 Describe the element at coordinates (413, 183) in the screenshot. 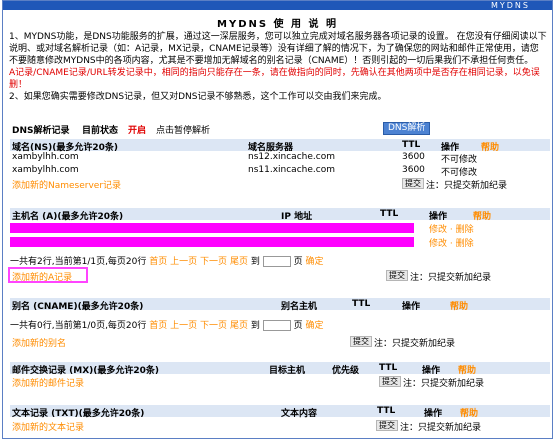

I see `ns-submit-button: 提交` at that location.